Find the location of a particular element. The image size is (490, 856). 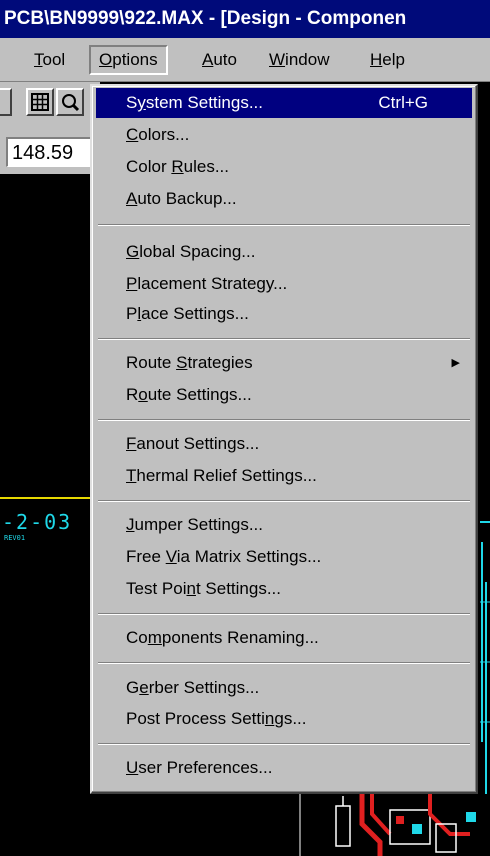

coordinate-bar: 148.59 is located at coordinates (50, 153).